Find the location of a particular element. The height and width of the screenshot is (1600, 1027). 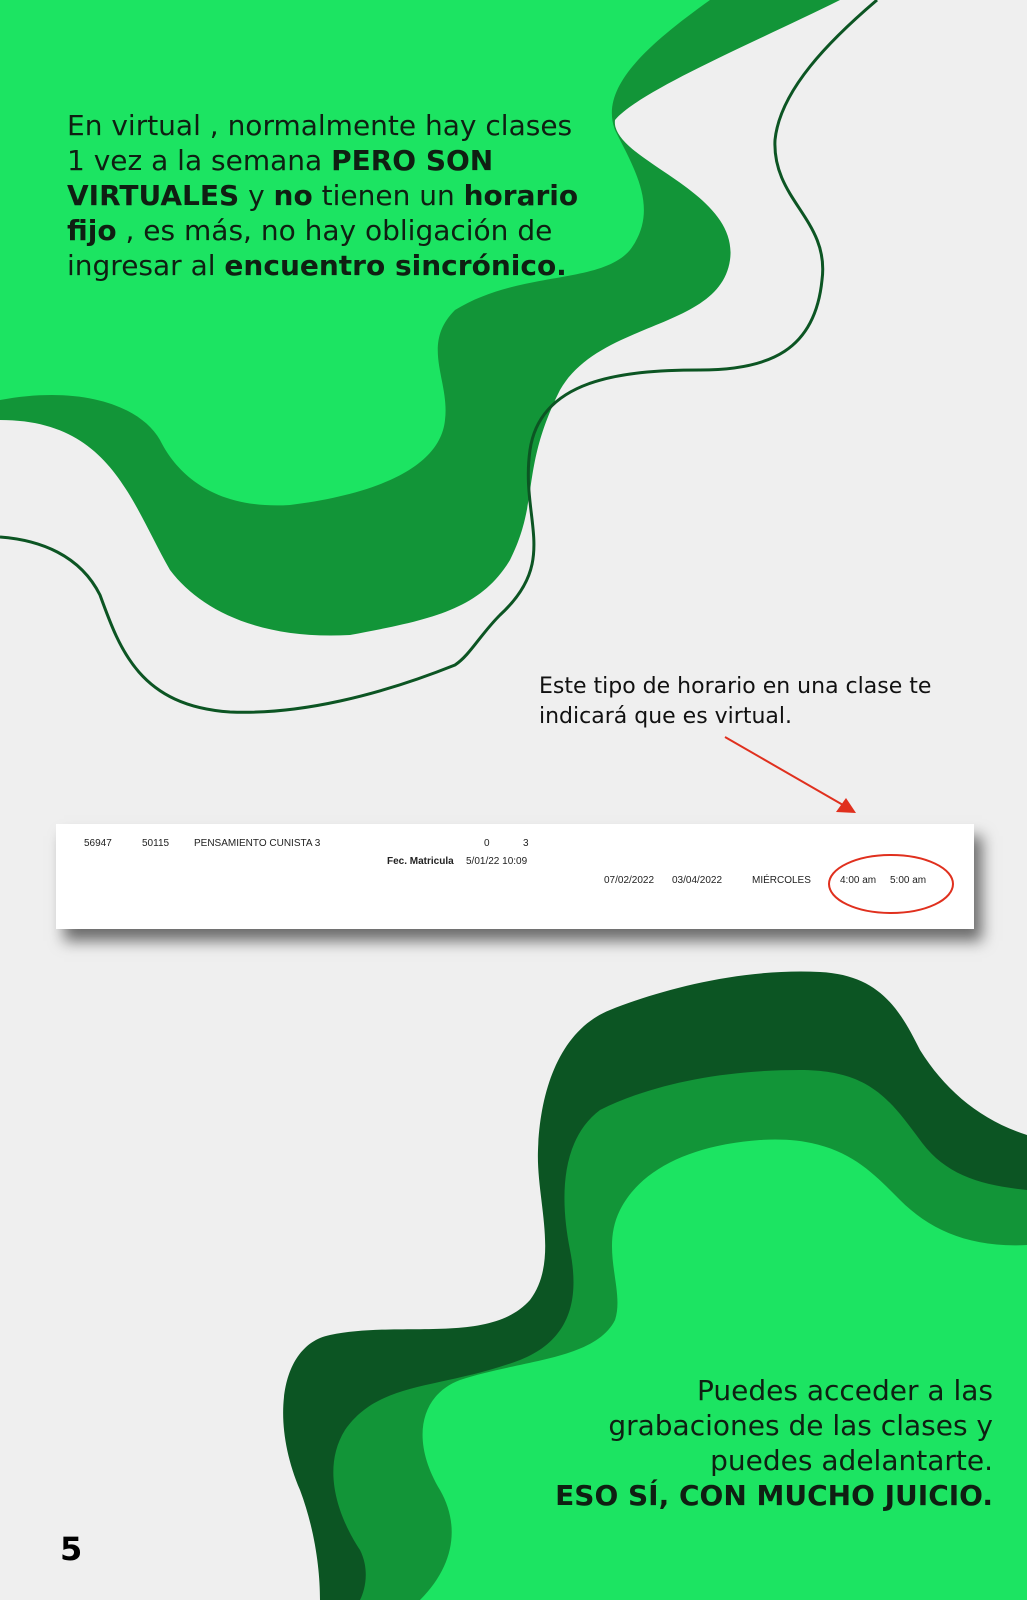

annotation-arrow-line is located at coordinates (784, 771).